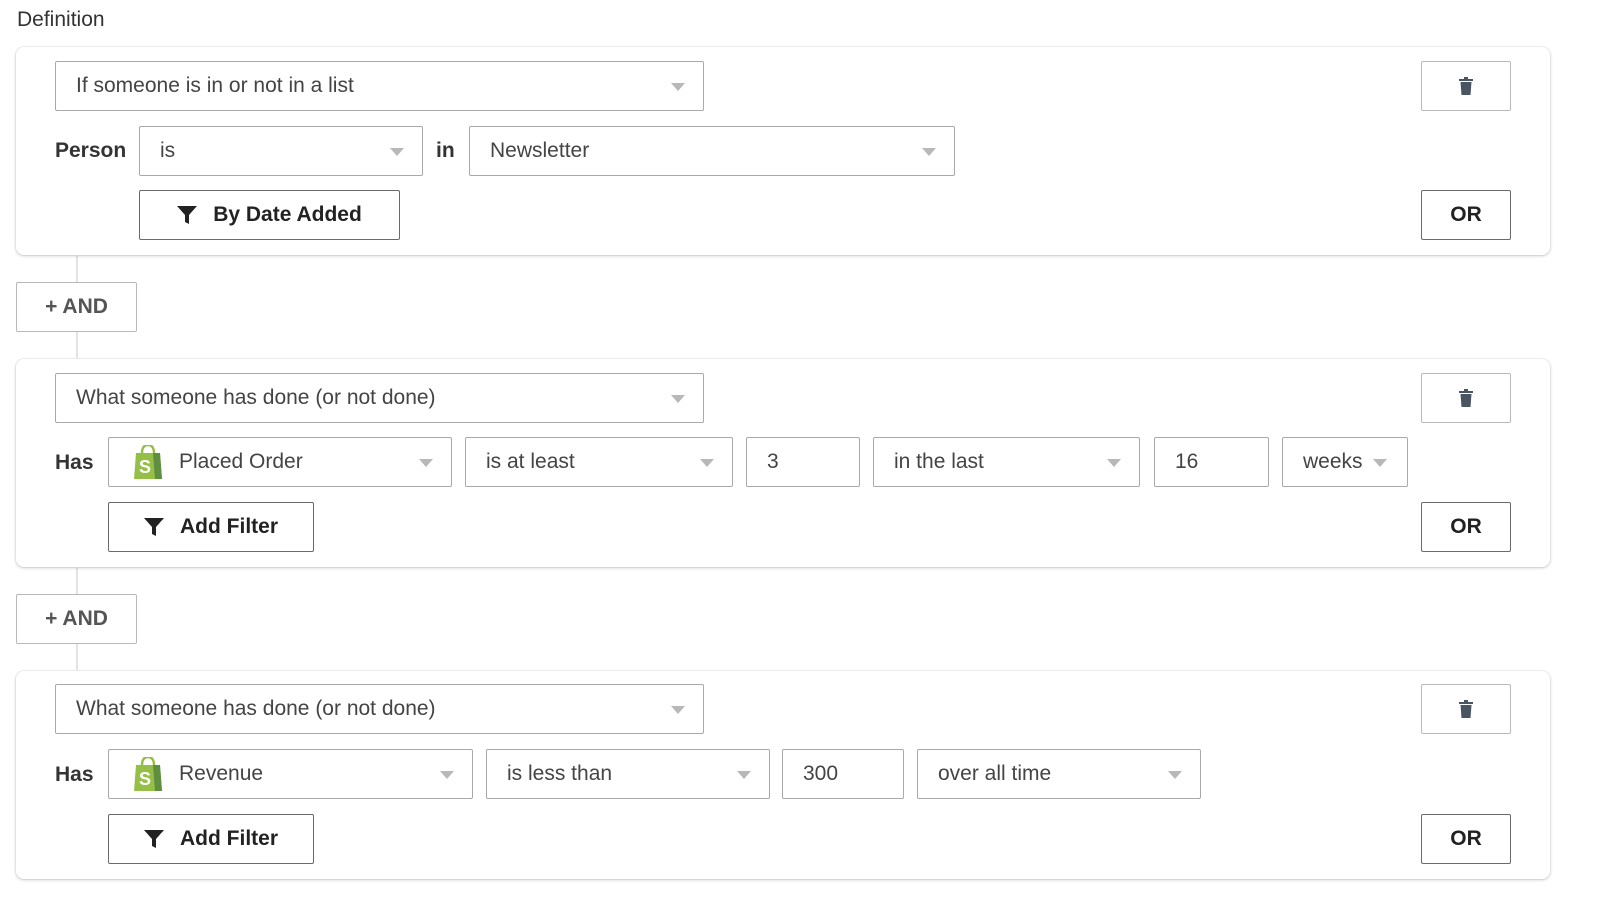  I want to click on metric-value: Revenue, so click(221, 773).